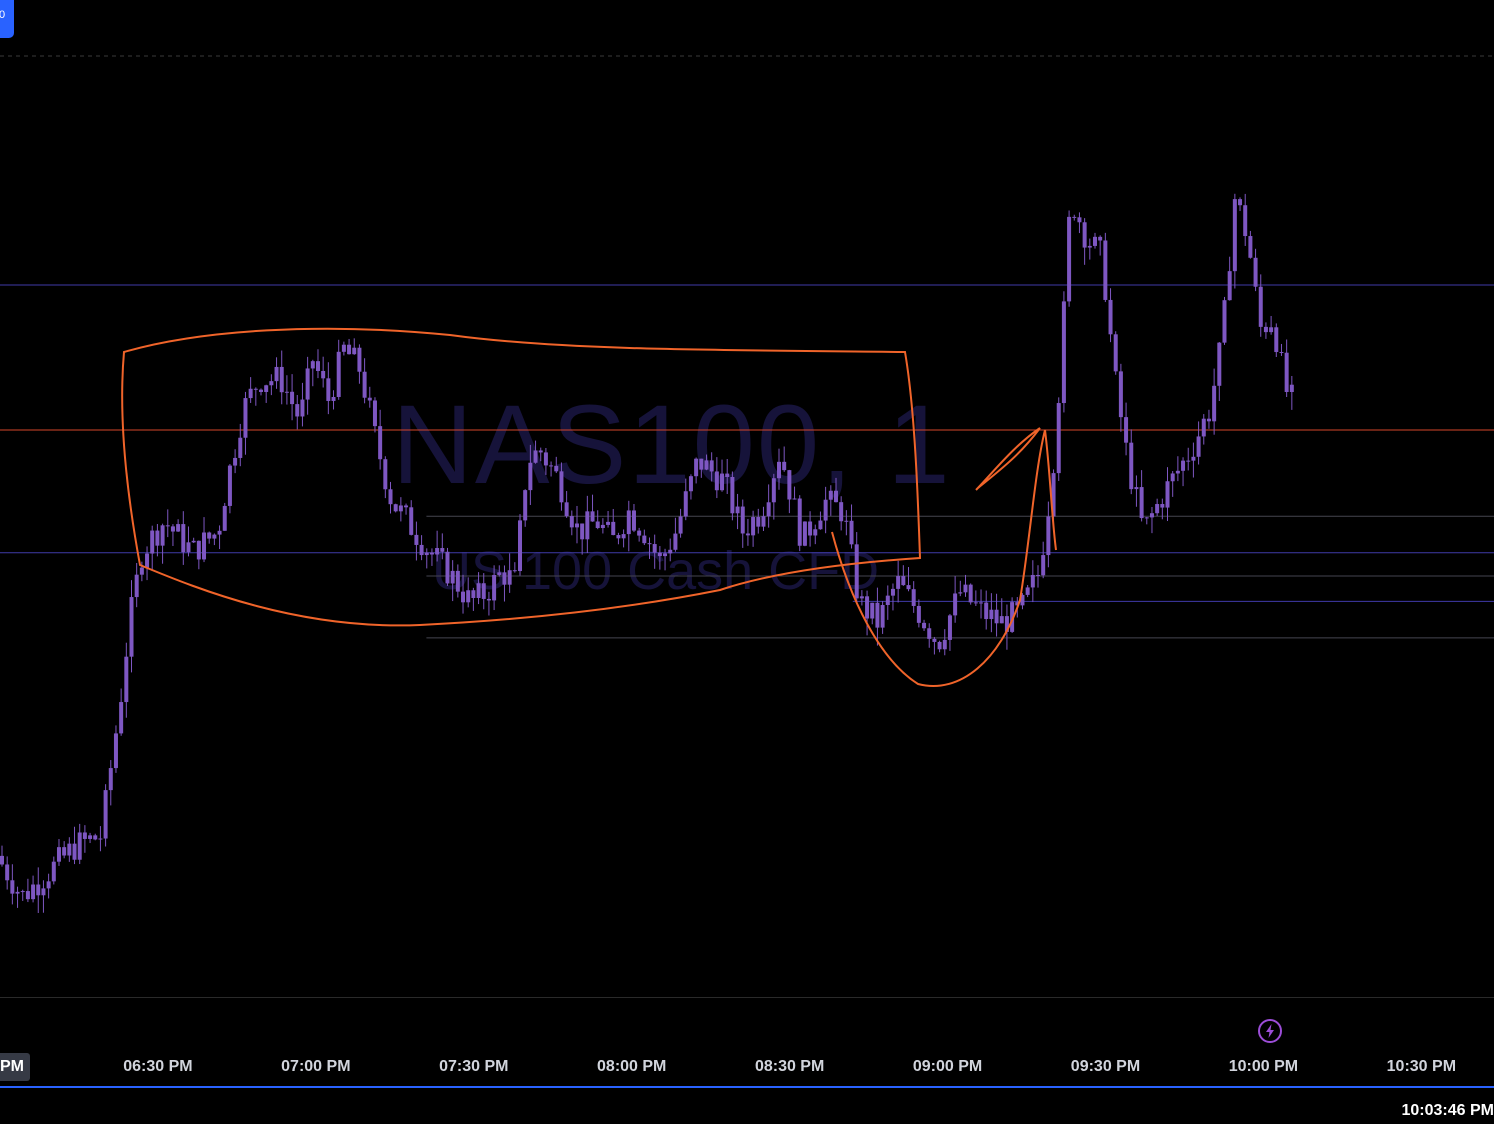 This screenshot has height=1124, width=1494. Describe the element at coordinates (1448, 1111) in the screenshot. I see `clock-readout: 10:03:46 PM` at that location.